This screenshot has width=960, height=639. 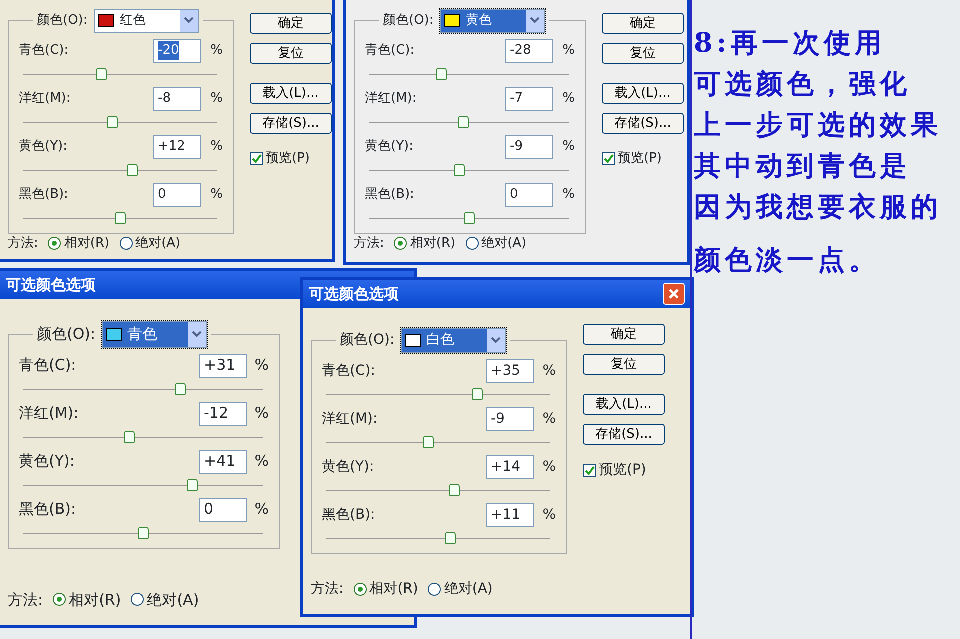 What do you see at coordinates (529, 50) in the screenshot?
I see `input-field: -28` at bounding box center [529, 50].